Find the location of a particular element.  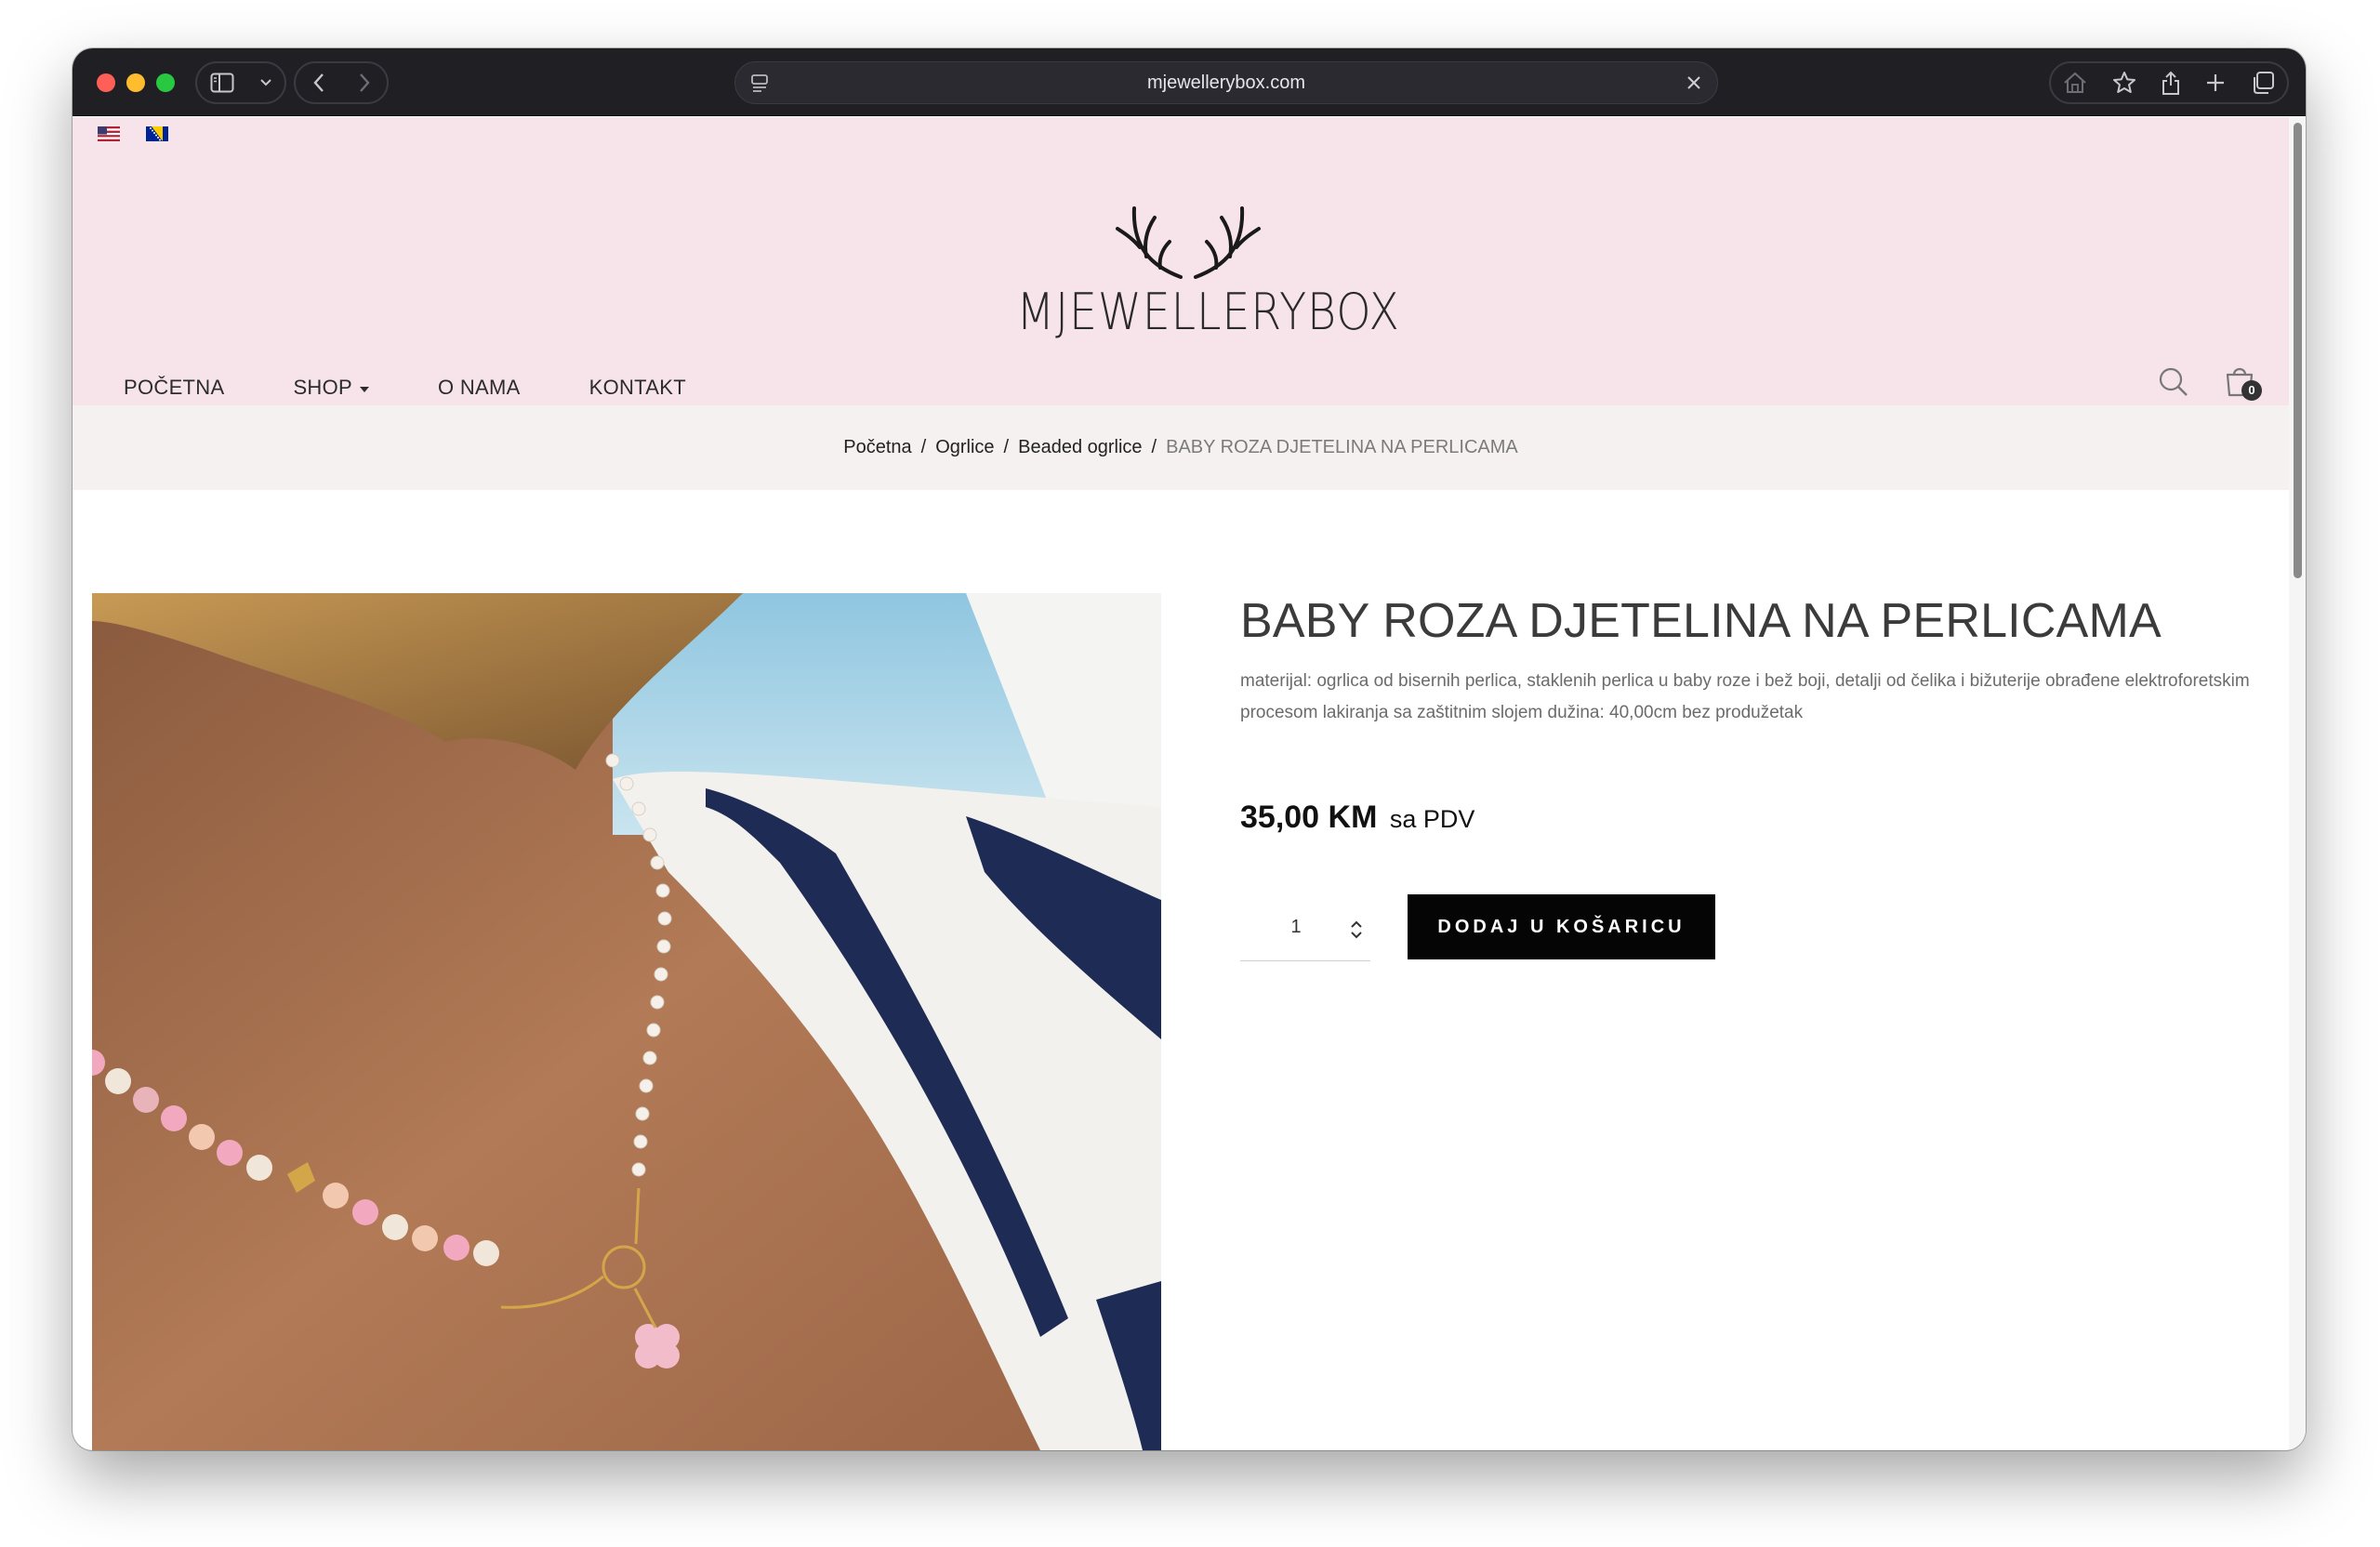

breadcrumb-link-ogrlice: Ogrlice is located at coordinates (964, 447).